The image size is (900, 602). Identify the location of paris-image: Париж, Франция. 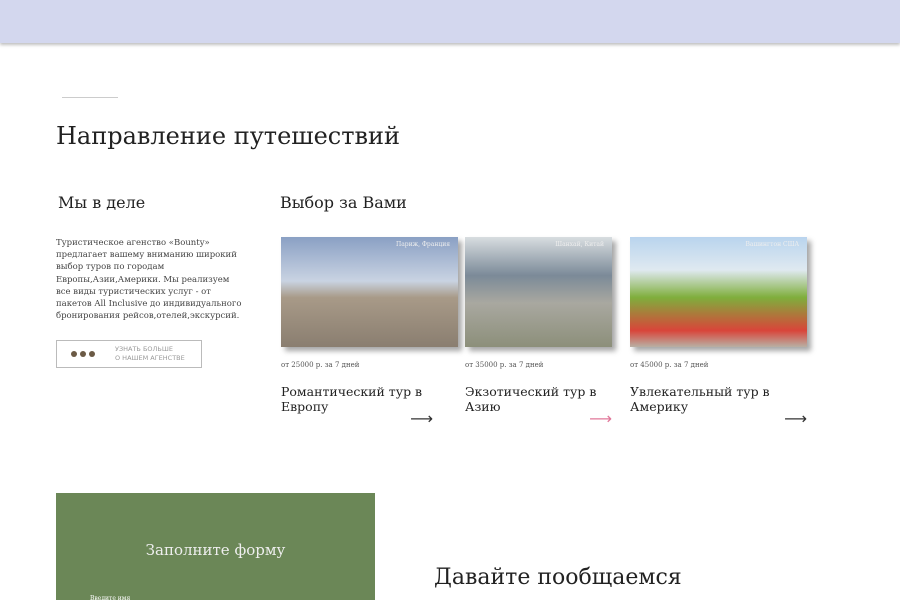
(369, 292).